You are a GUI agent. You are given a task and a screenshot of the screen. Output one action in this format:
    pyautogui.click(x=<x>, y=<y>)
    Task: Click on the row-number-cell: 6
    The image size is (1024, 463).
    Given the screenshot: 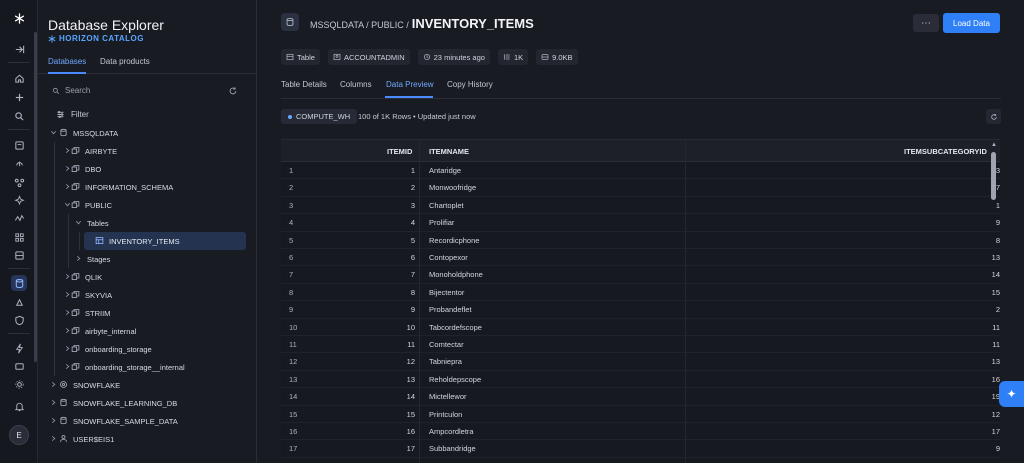 What is the action you would take?
    pyautogui.click(x=291, y=257)
    